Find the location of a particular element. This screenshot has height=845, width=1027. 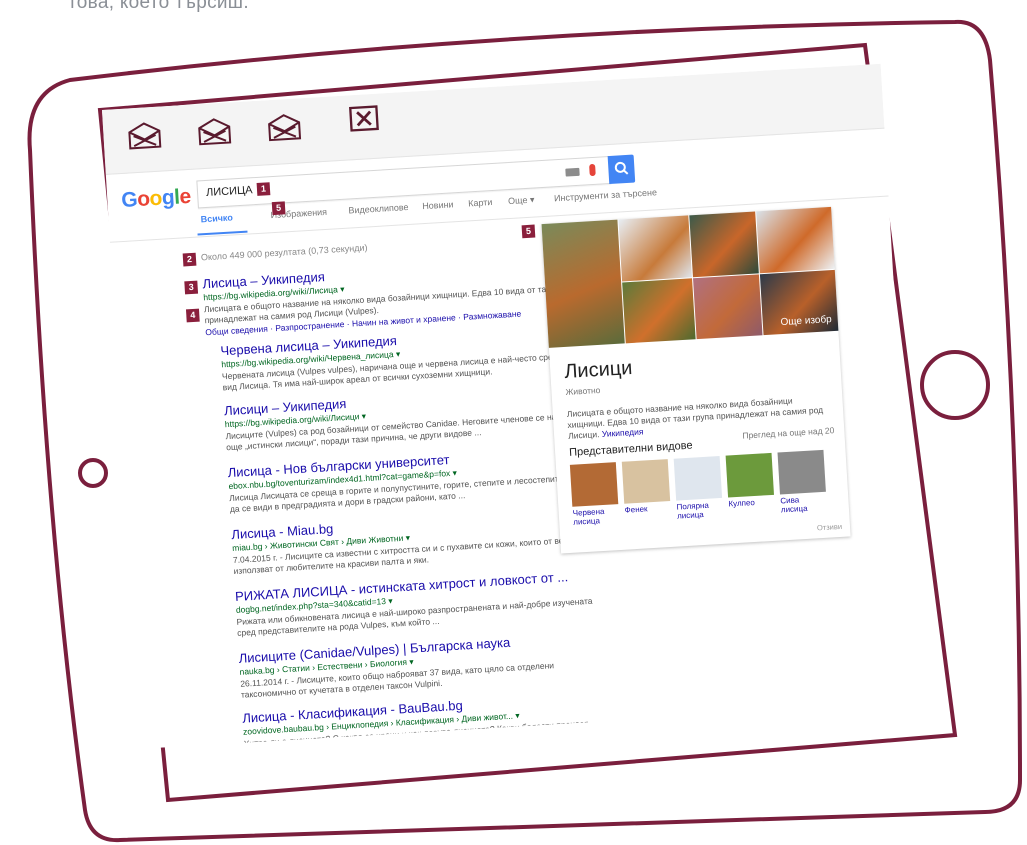

species-card: Фенек is located at coordinates (646, 487).